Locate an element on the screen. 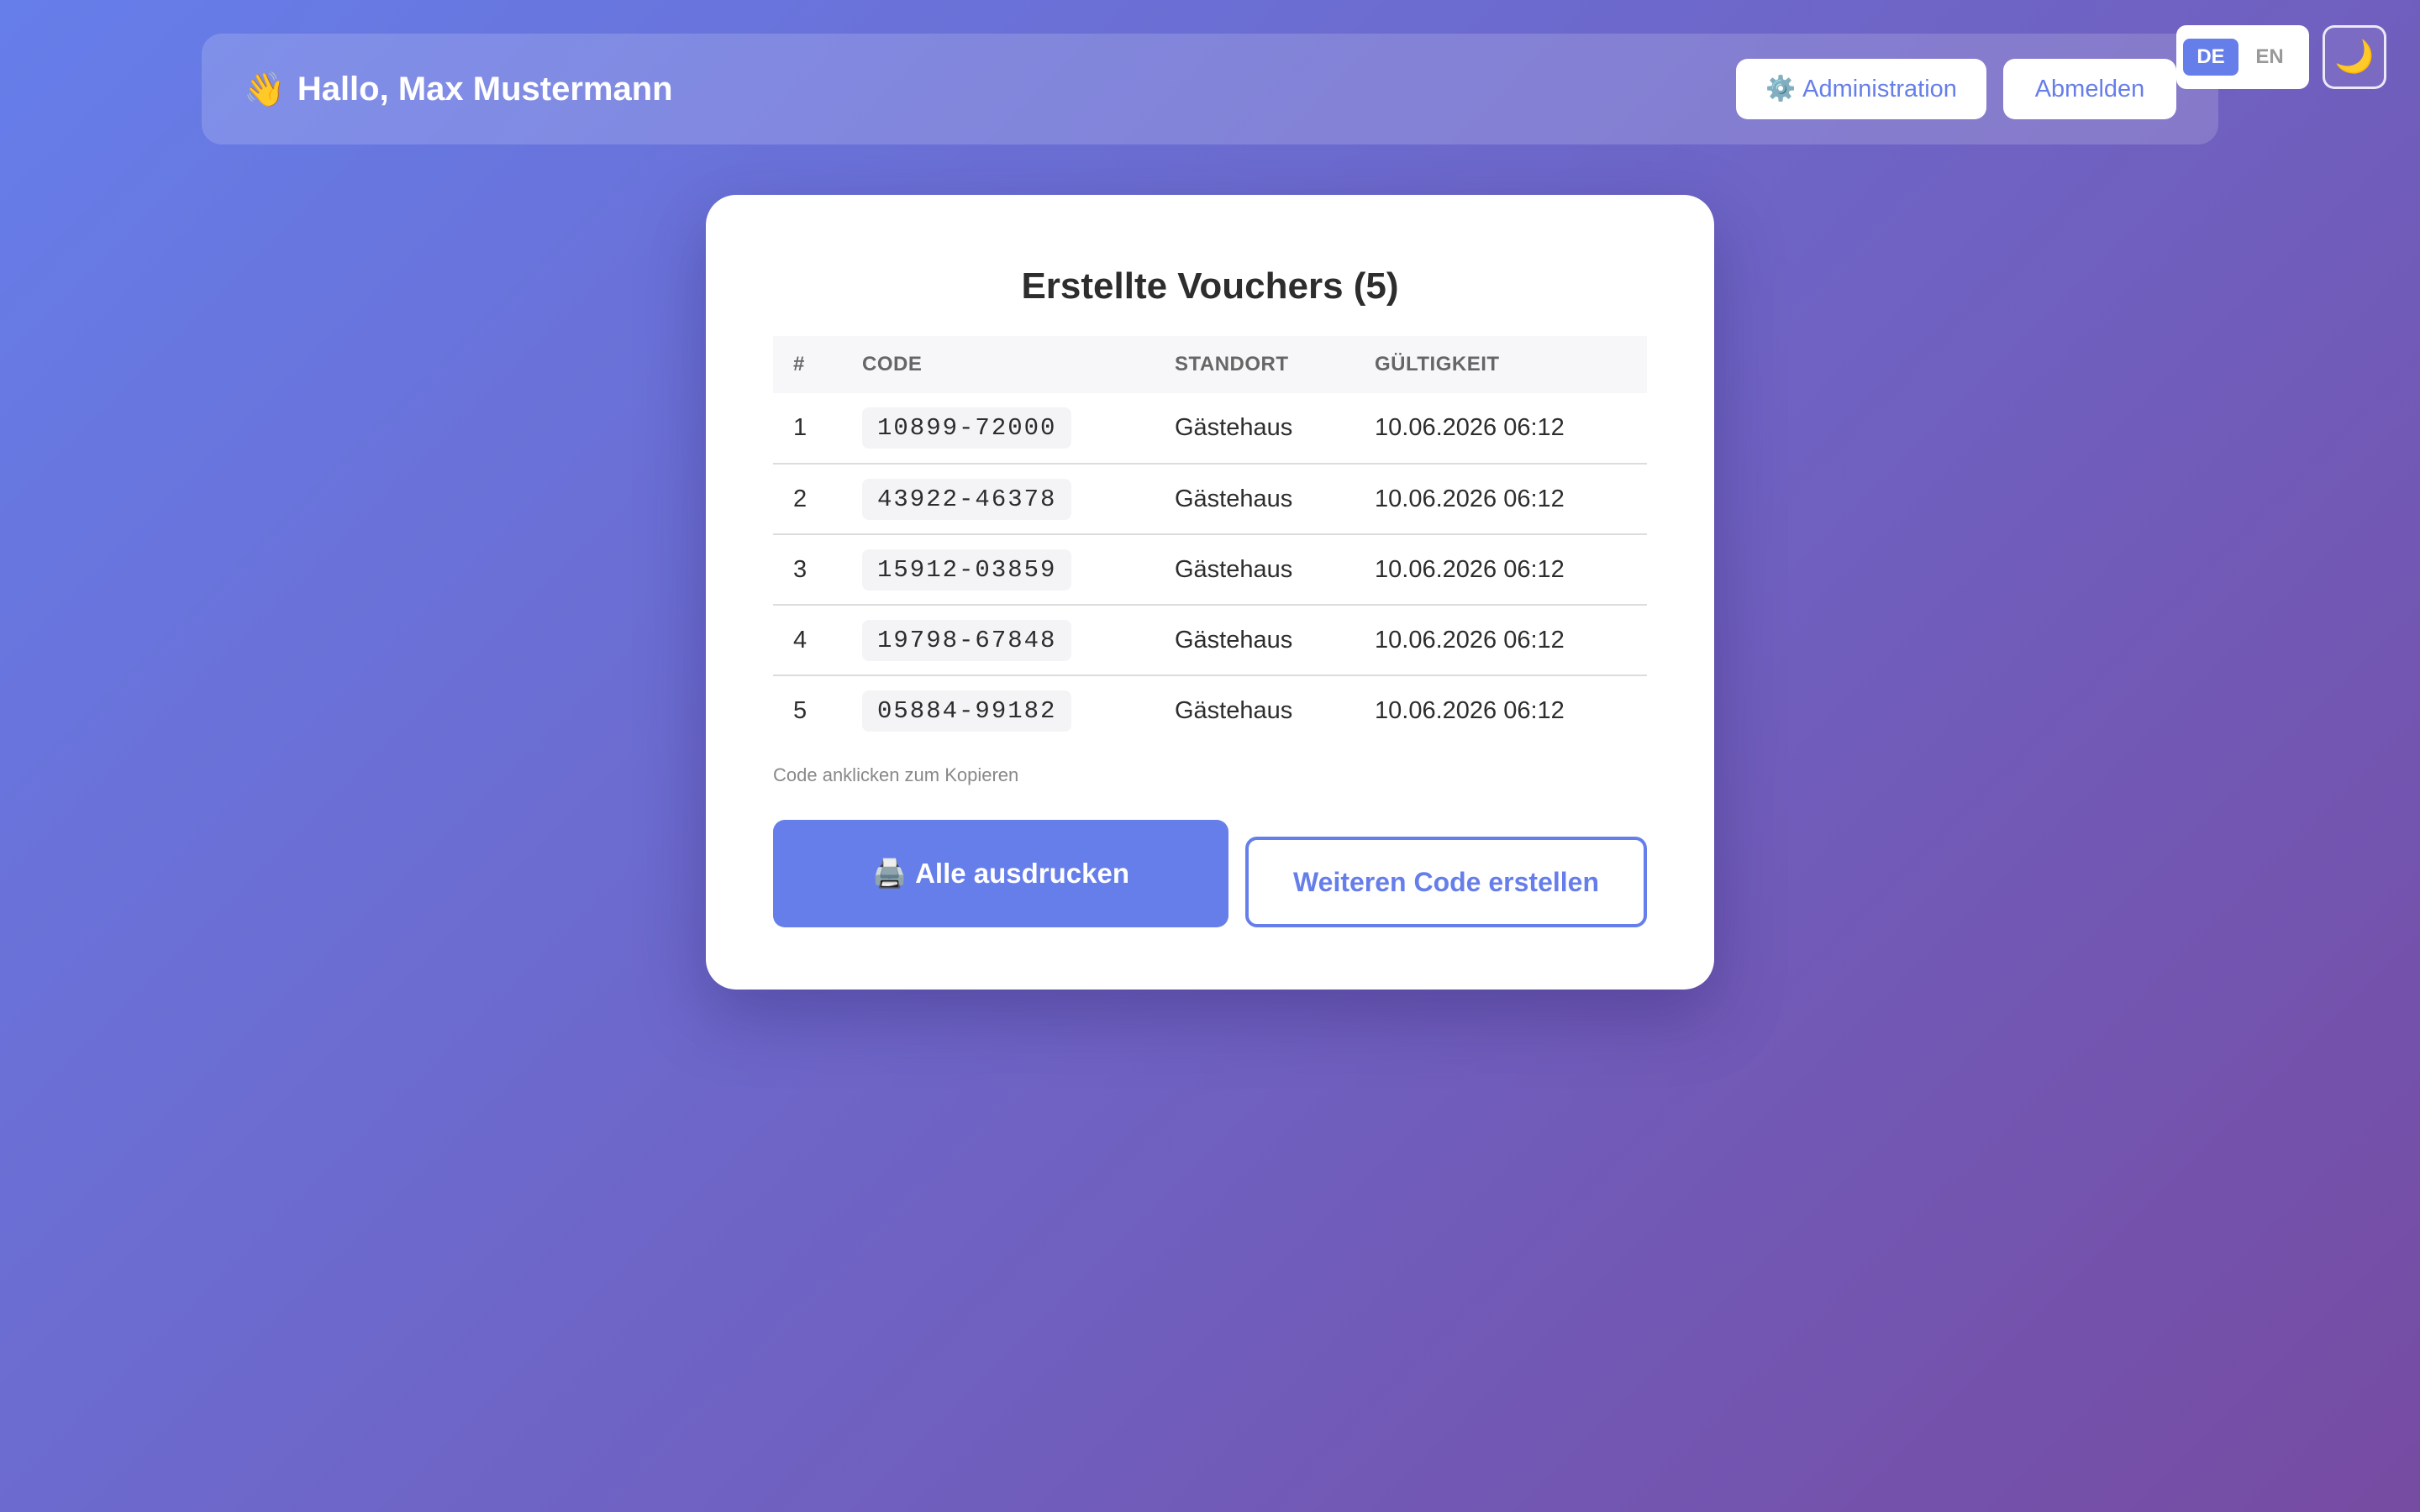  header-actions: ⚙️ Administration Abmelden is located at coordinates (1956, 89).